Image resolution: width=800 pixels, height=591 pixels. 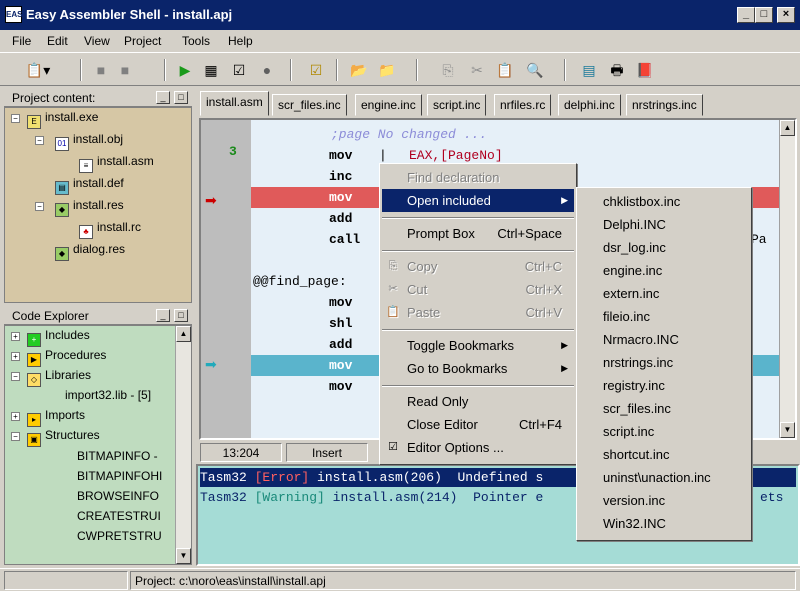 I want to click on explorer-item-struct: BITMAPINFO -, so click(x=117, y=456).